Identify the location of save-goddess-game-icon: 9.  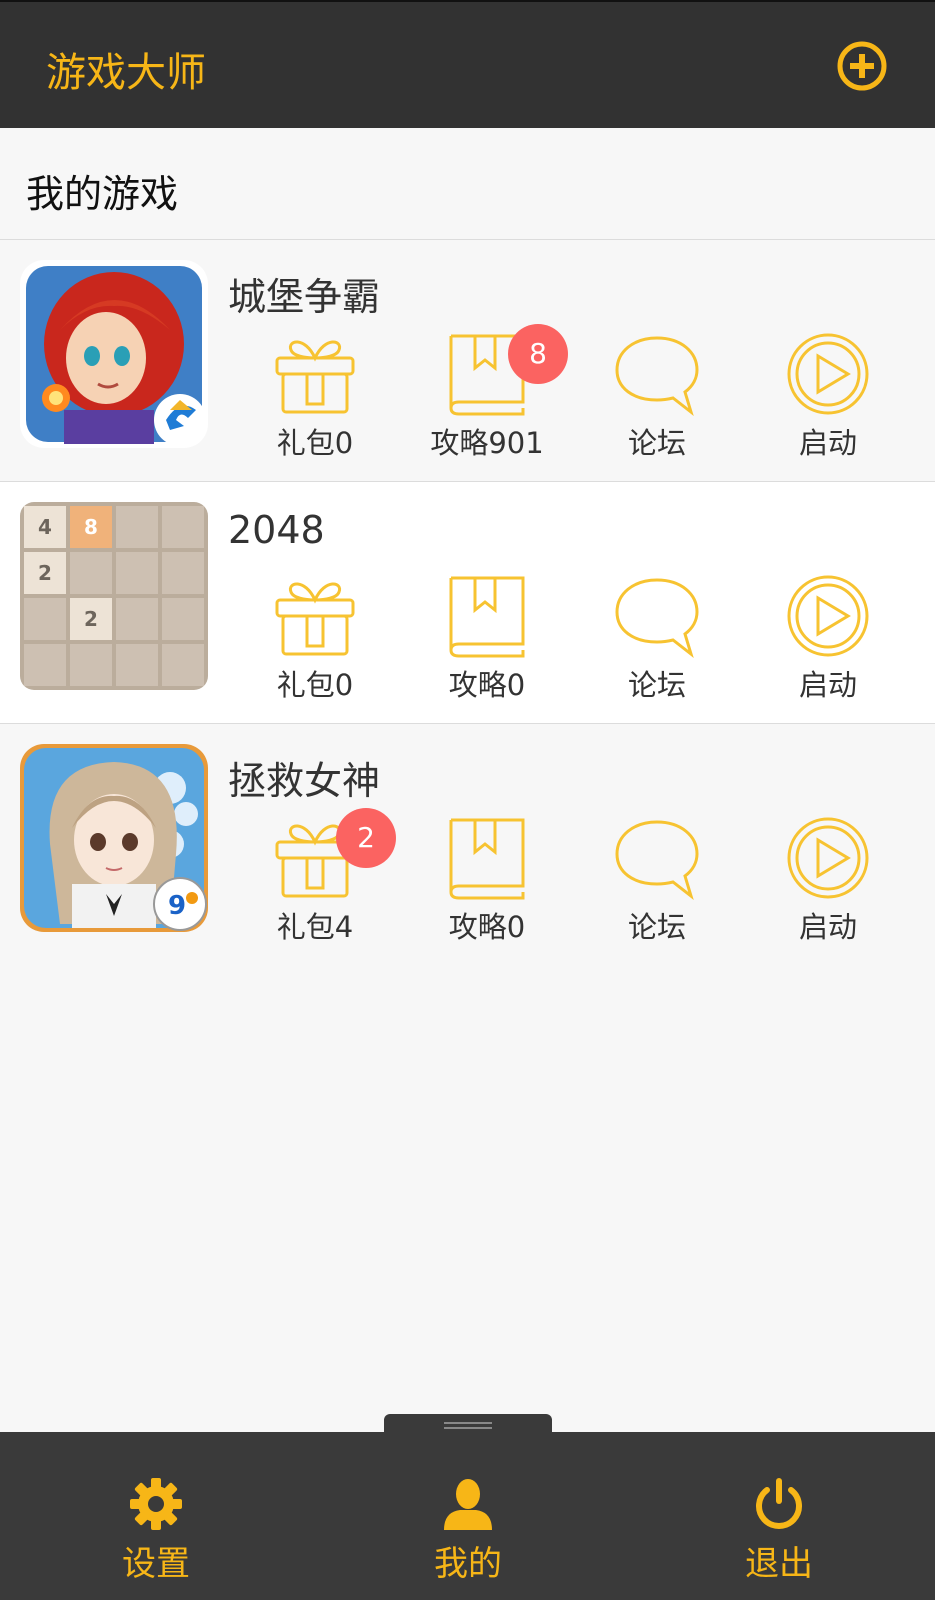
(114, 838).